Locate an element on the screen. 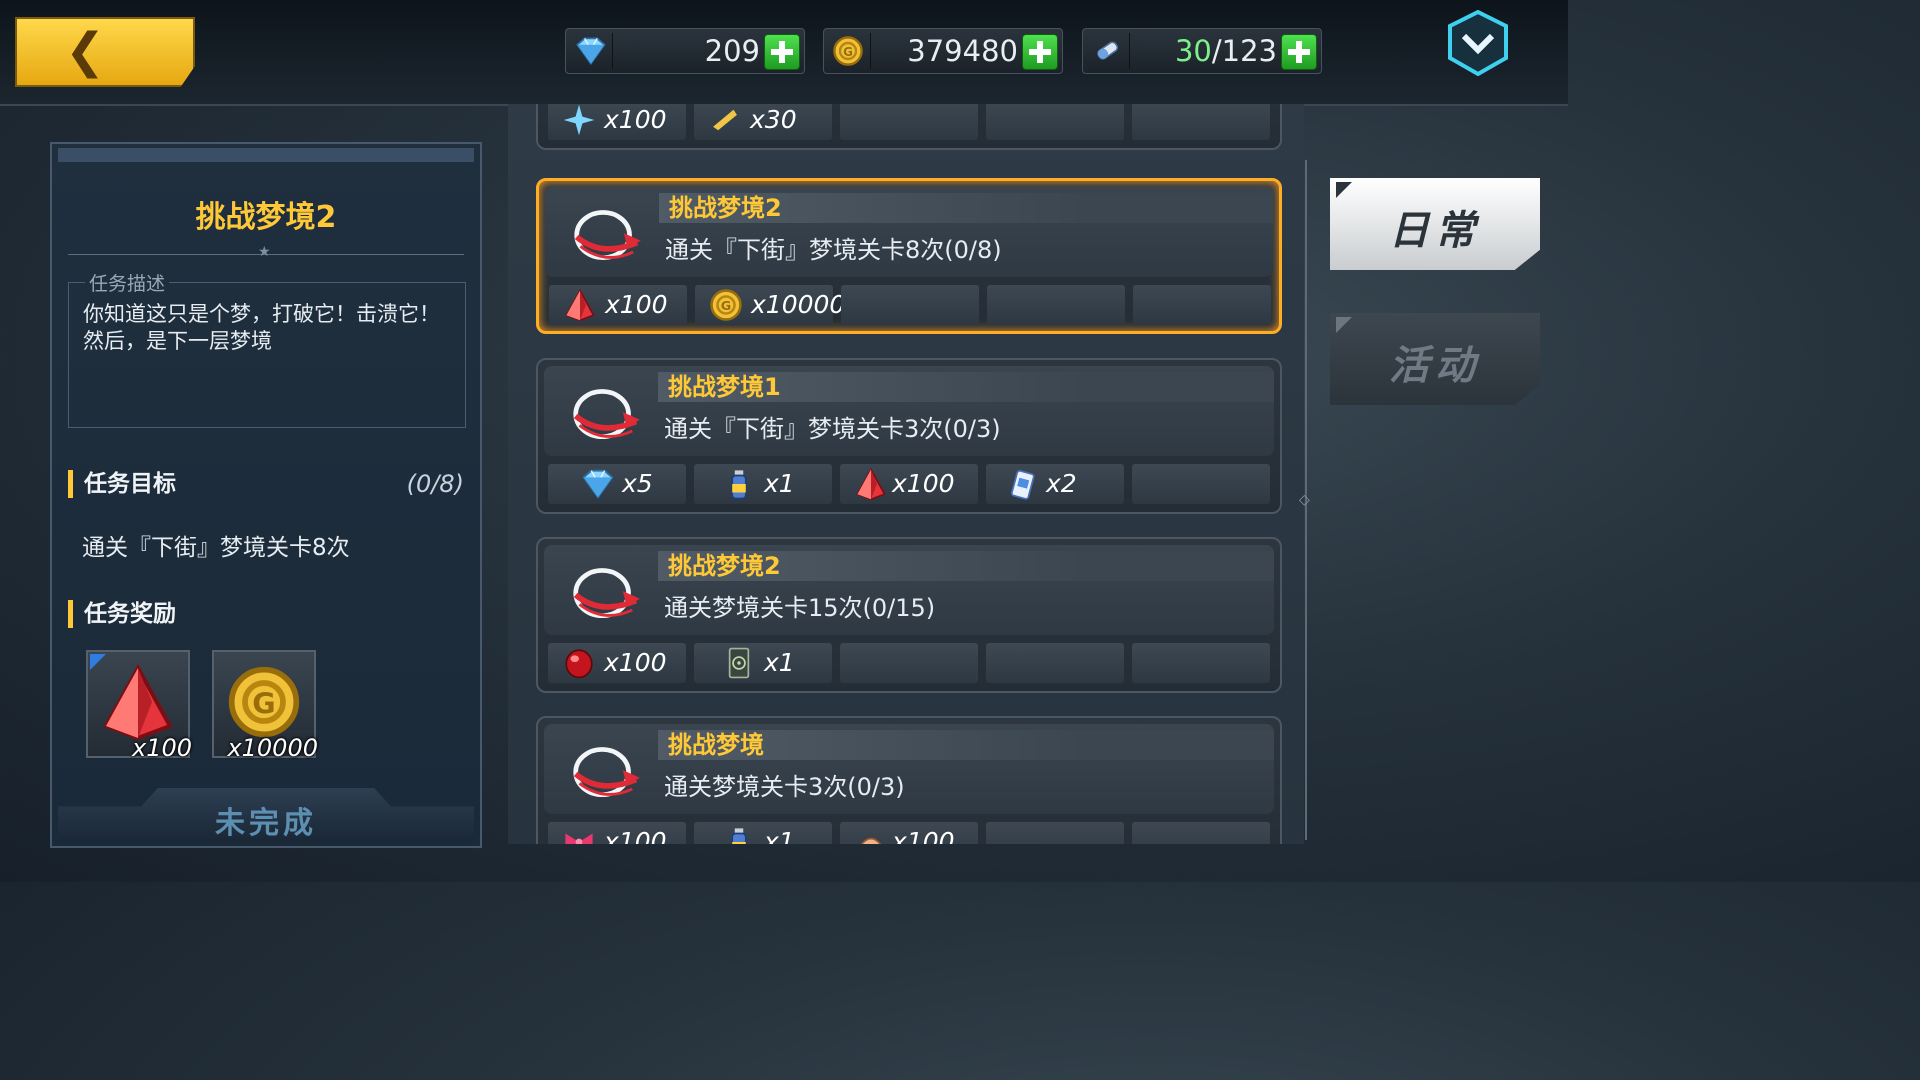 Image resolution: width=1920 pixels, height=1080 pixels. reward-slot-crystal: x100 is located at coordinates (139, 706).